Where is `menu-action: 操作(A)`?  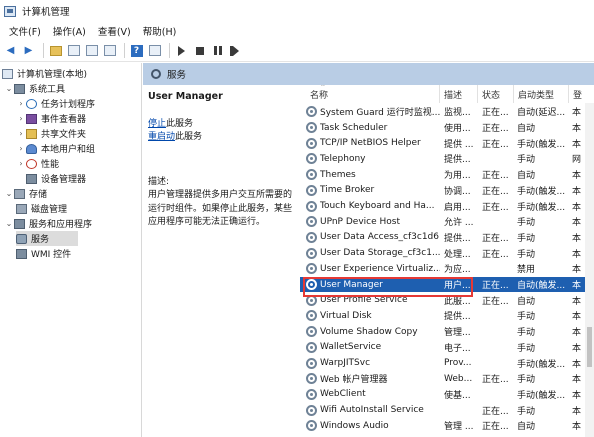
menu-action: 操作(A) is located at coordinates (69, 31).